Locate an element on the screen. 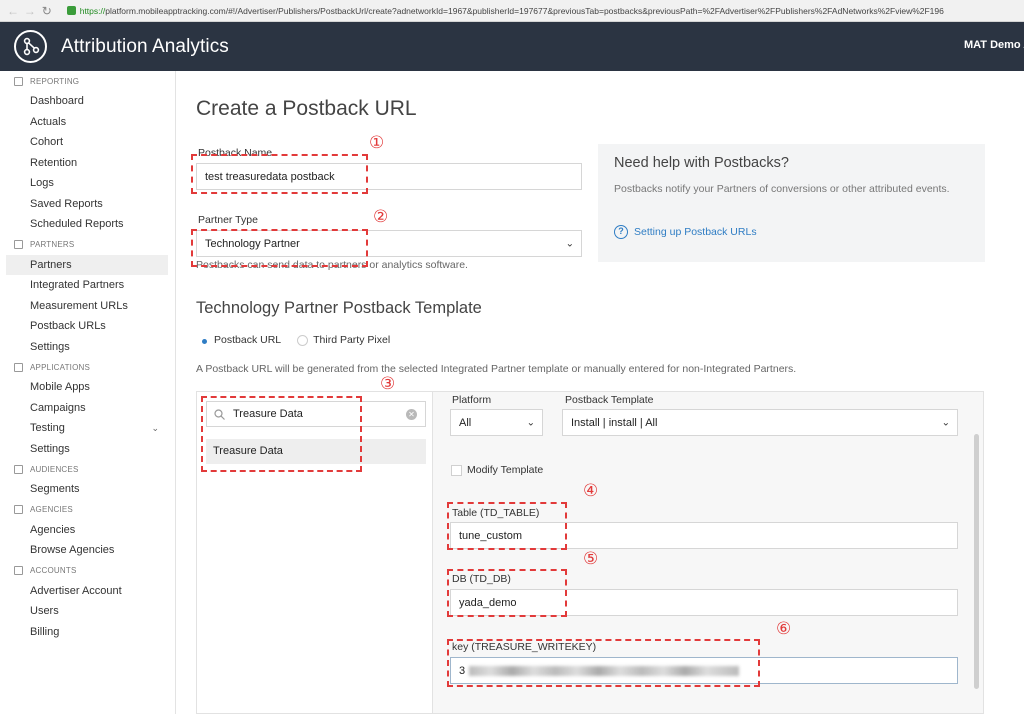 This screenshot has height=714, width=1024. app-header: Attribution Analytics MAT Demo A is located at coordinates (512, 46).